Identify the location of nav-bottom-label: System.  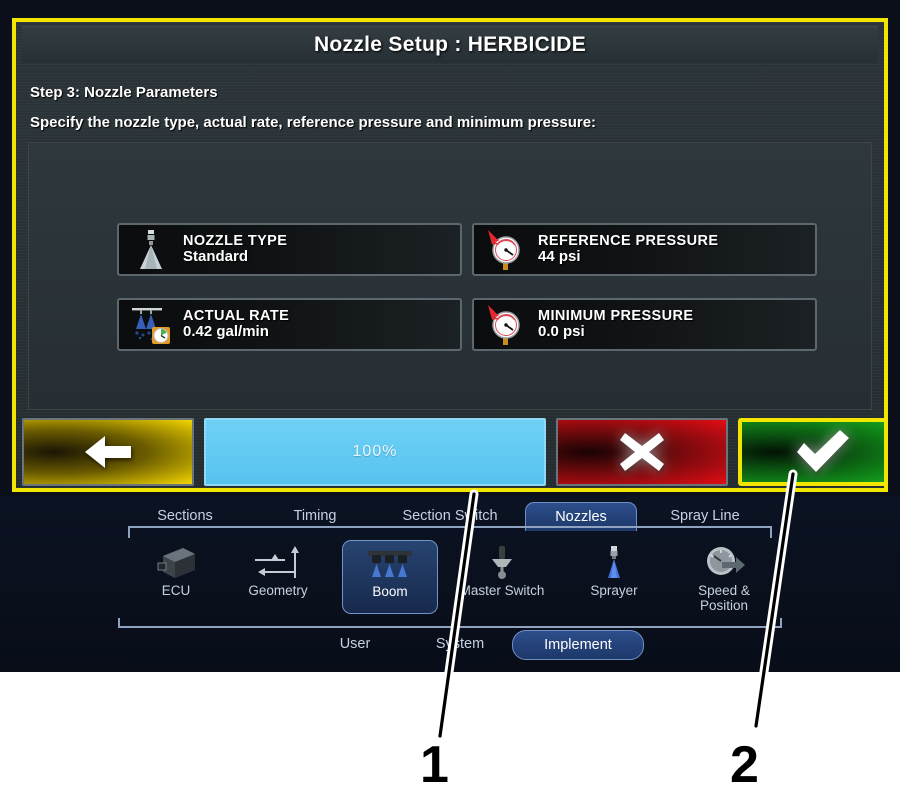
(460, 644).